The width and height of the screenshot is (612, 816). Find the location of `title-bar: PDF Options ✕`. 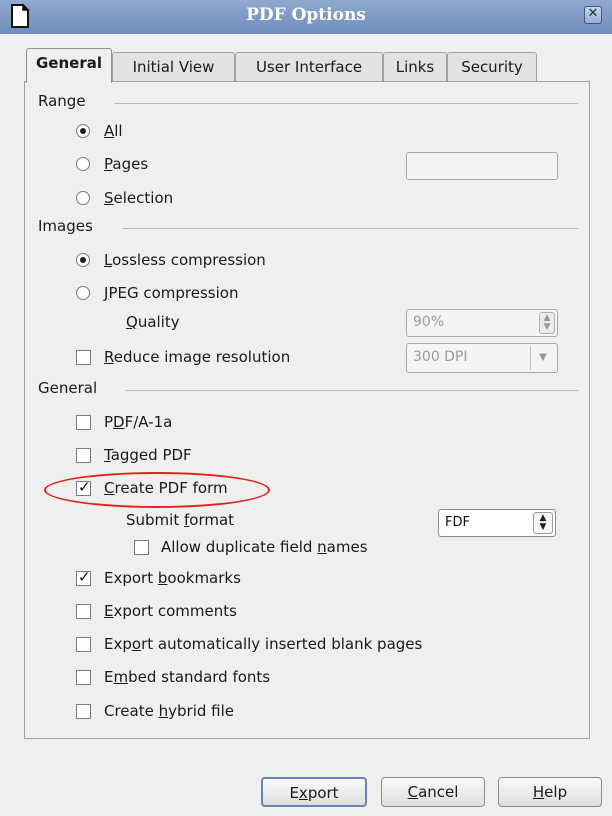

title-bar: PDF Options ✕ is located at coordinates (306, 17).